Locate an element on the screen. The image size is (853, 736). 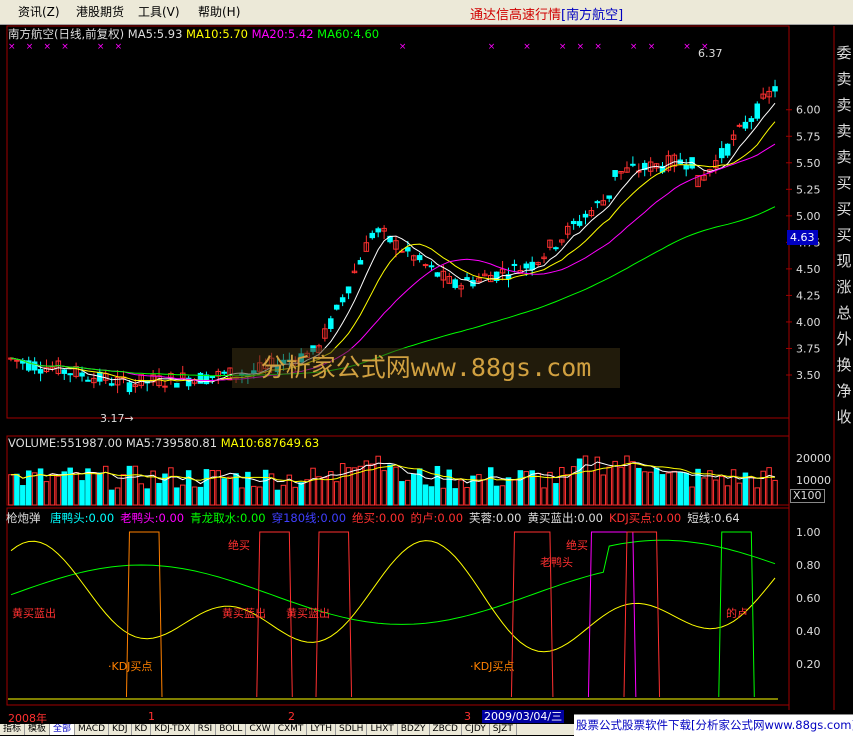
indicator-tick-2: 0.60 is located at coordinates (808, 598).